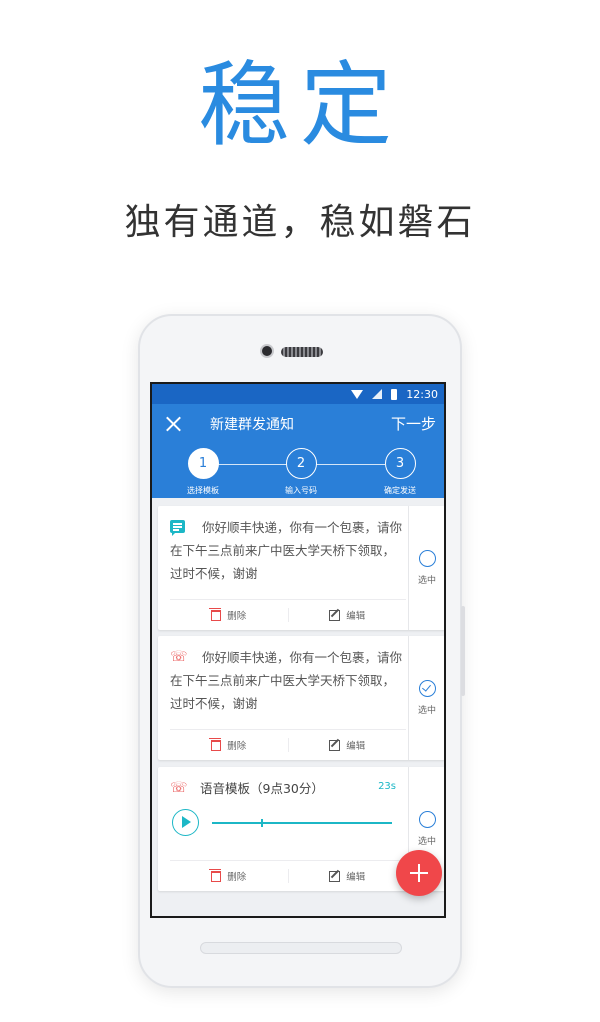 The width and height of the screenshot is (600, 1022). I want to click on next-step-button: 下一步, so click(413, 423).